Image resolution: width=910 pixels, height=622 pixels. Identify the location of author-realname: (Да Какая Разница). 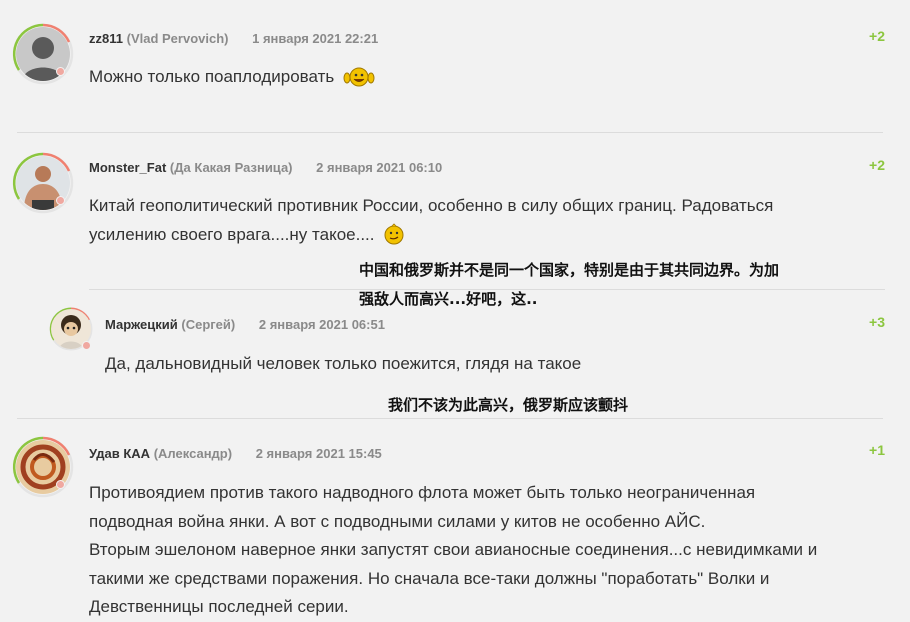
(231, 167).